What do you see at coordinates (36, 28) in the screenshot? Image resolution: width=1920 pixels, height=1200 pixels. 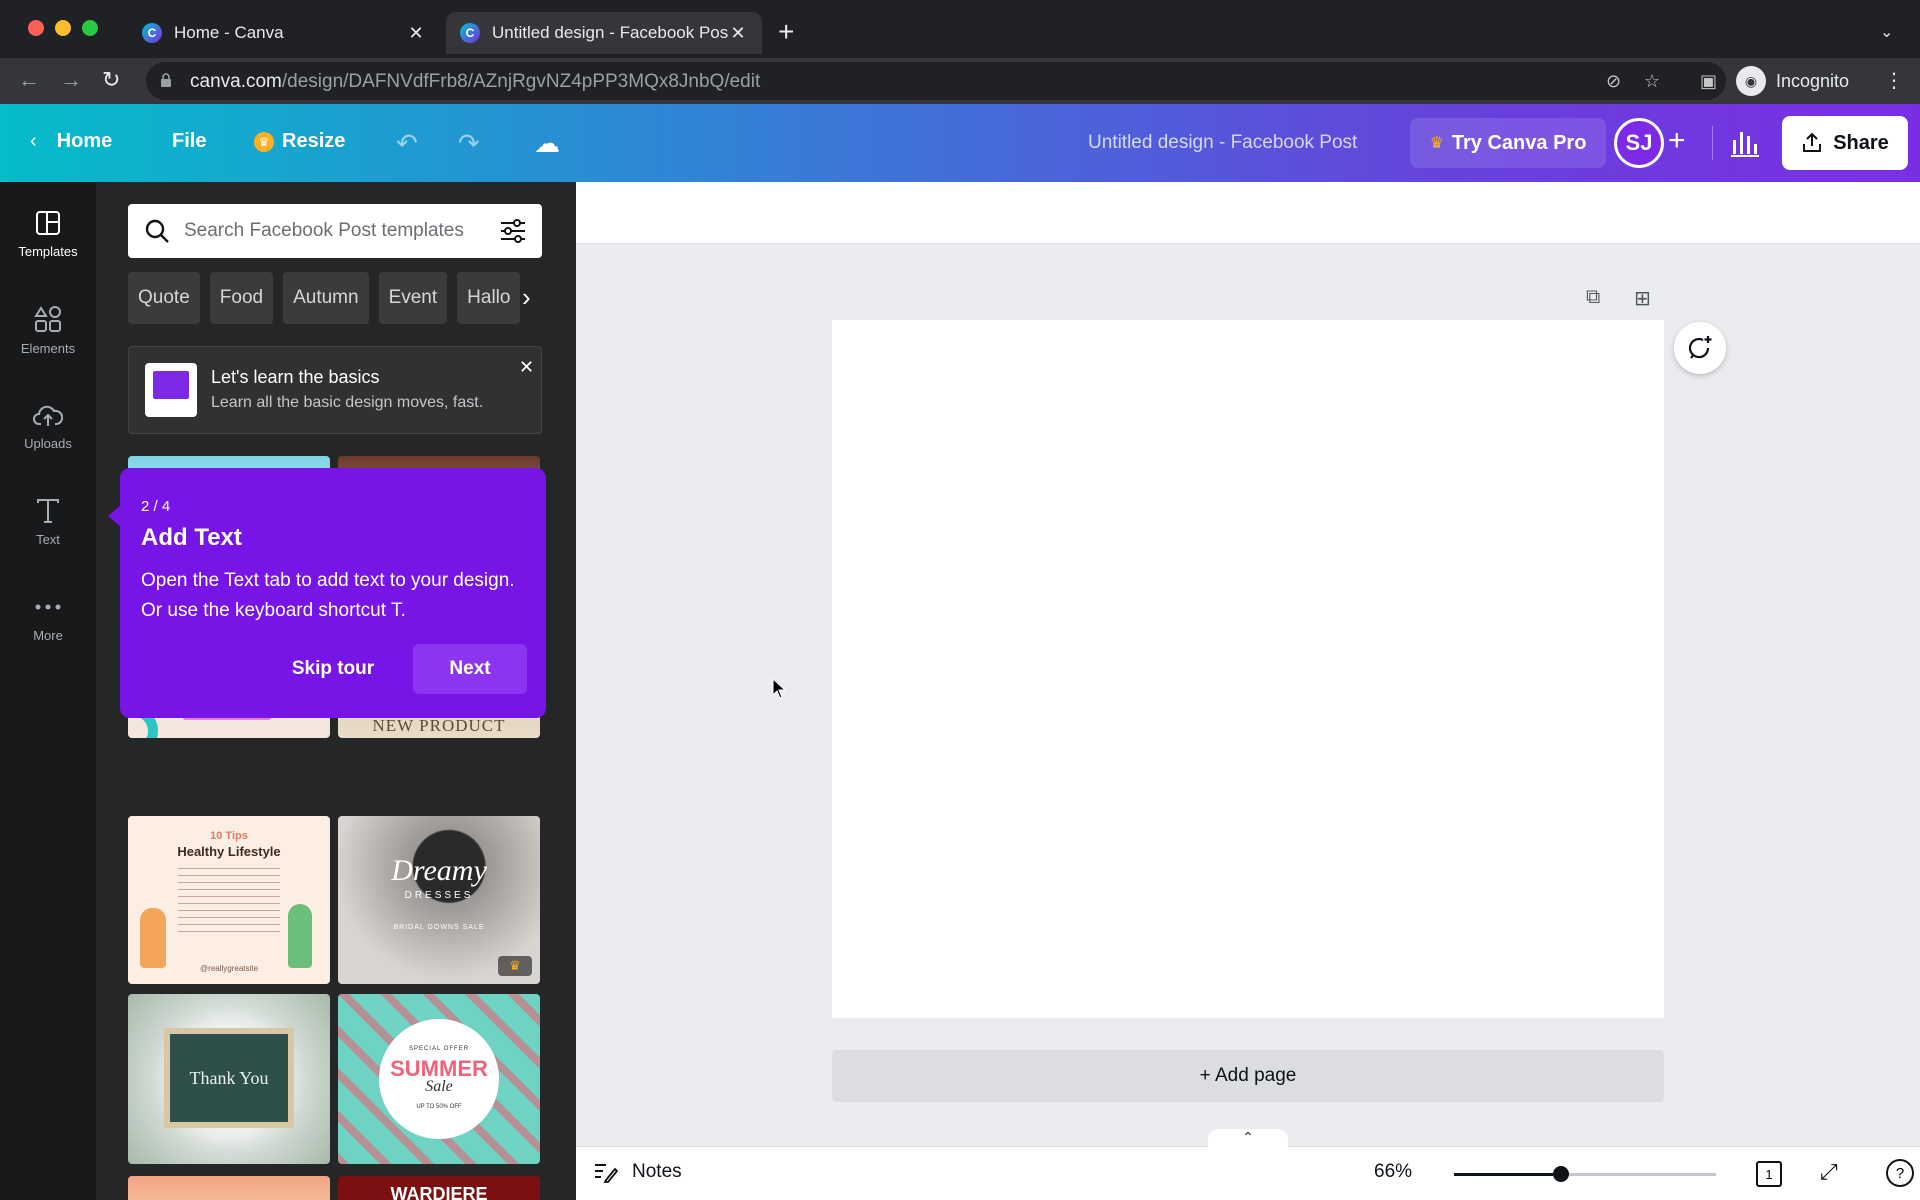 I see `close-window-button` at bounding box center [36, 28].